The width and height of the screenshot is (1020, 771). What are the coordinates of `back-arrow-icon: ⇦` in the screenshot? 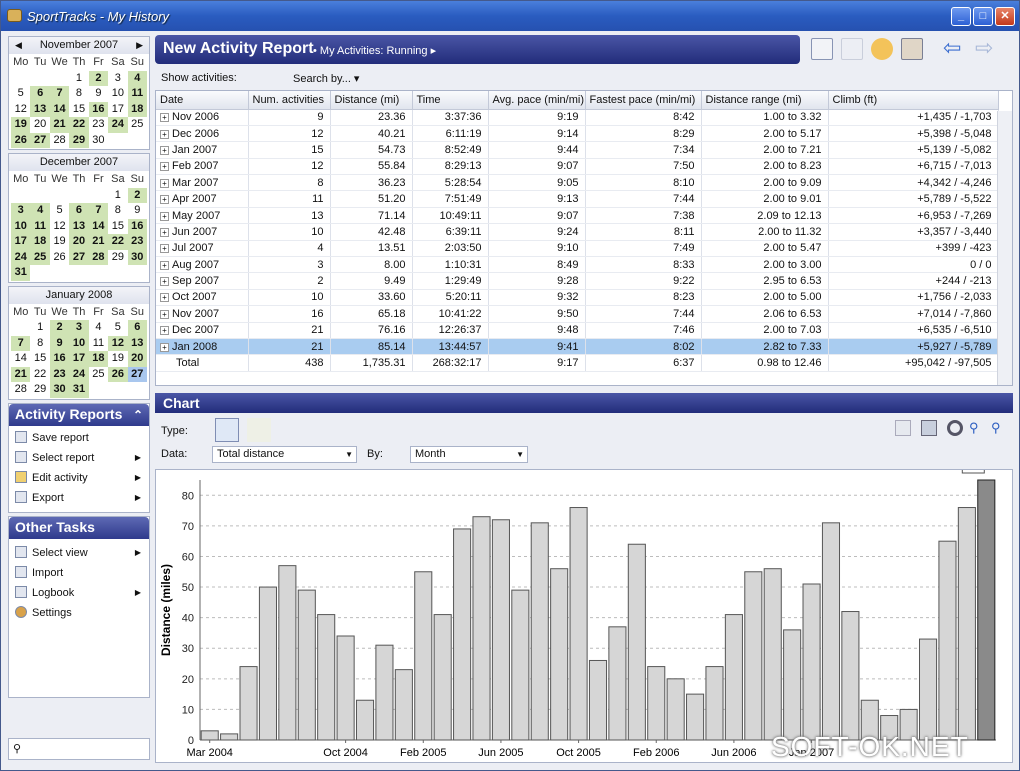 It's located at (954, 48).